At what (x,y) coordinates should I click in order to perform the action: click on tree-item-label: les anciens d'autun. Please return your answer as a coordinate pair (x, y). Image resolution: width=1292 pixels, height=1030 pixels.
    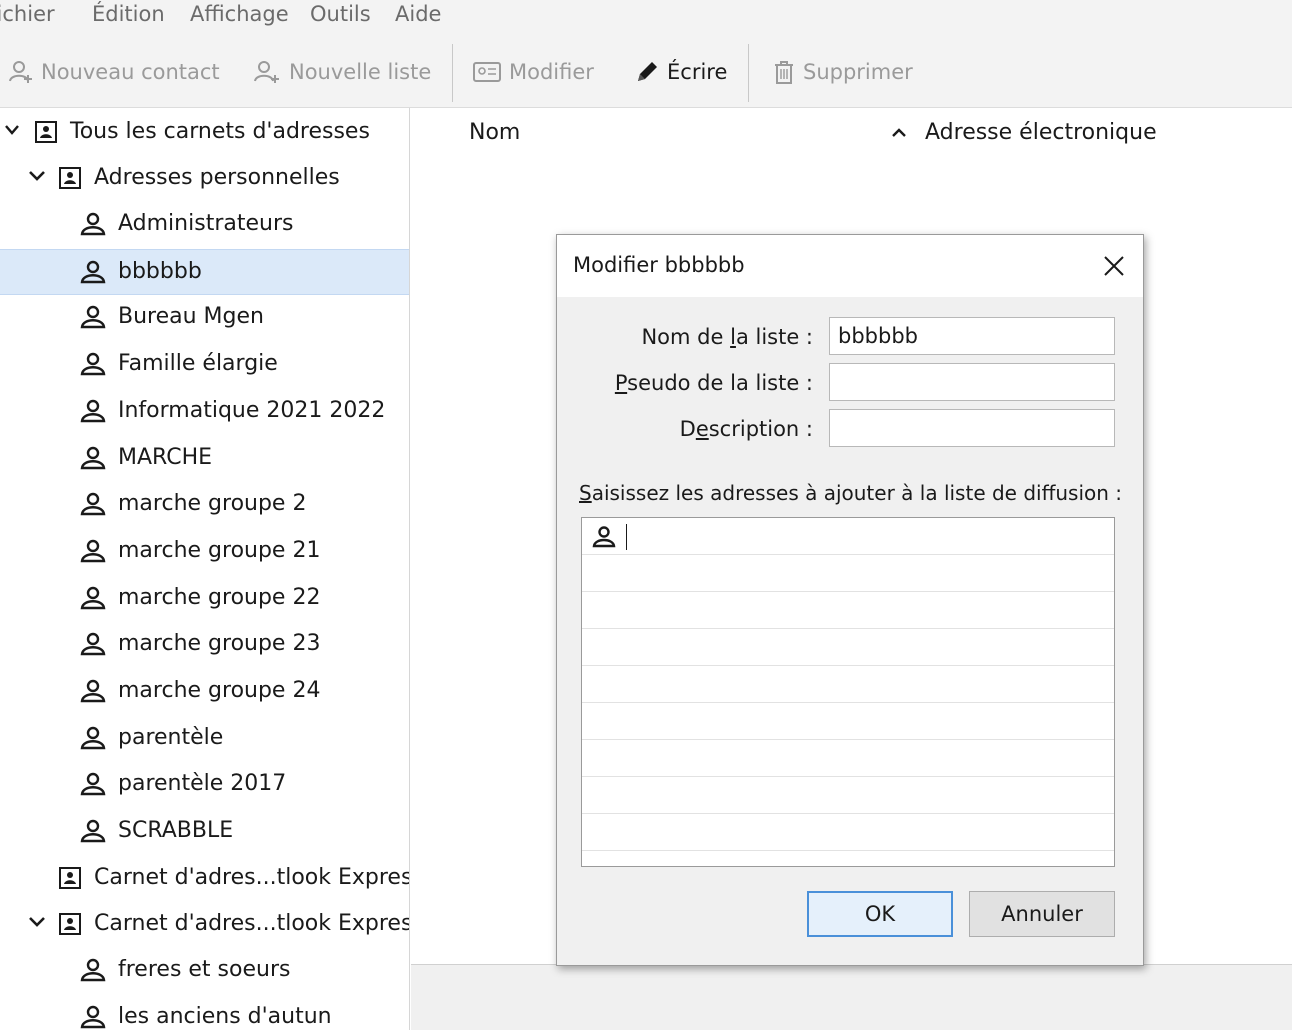
    Looking at the image, I should click on (225, 1016).